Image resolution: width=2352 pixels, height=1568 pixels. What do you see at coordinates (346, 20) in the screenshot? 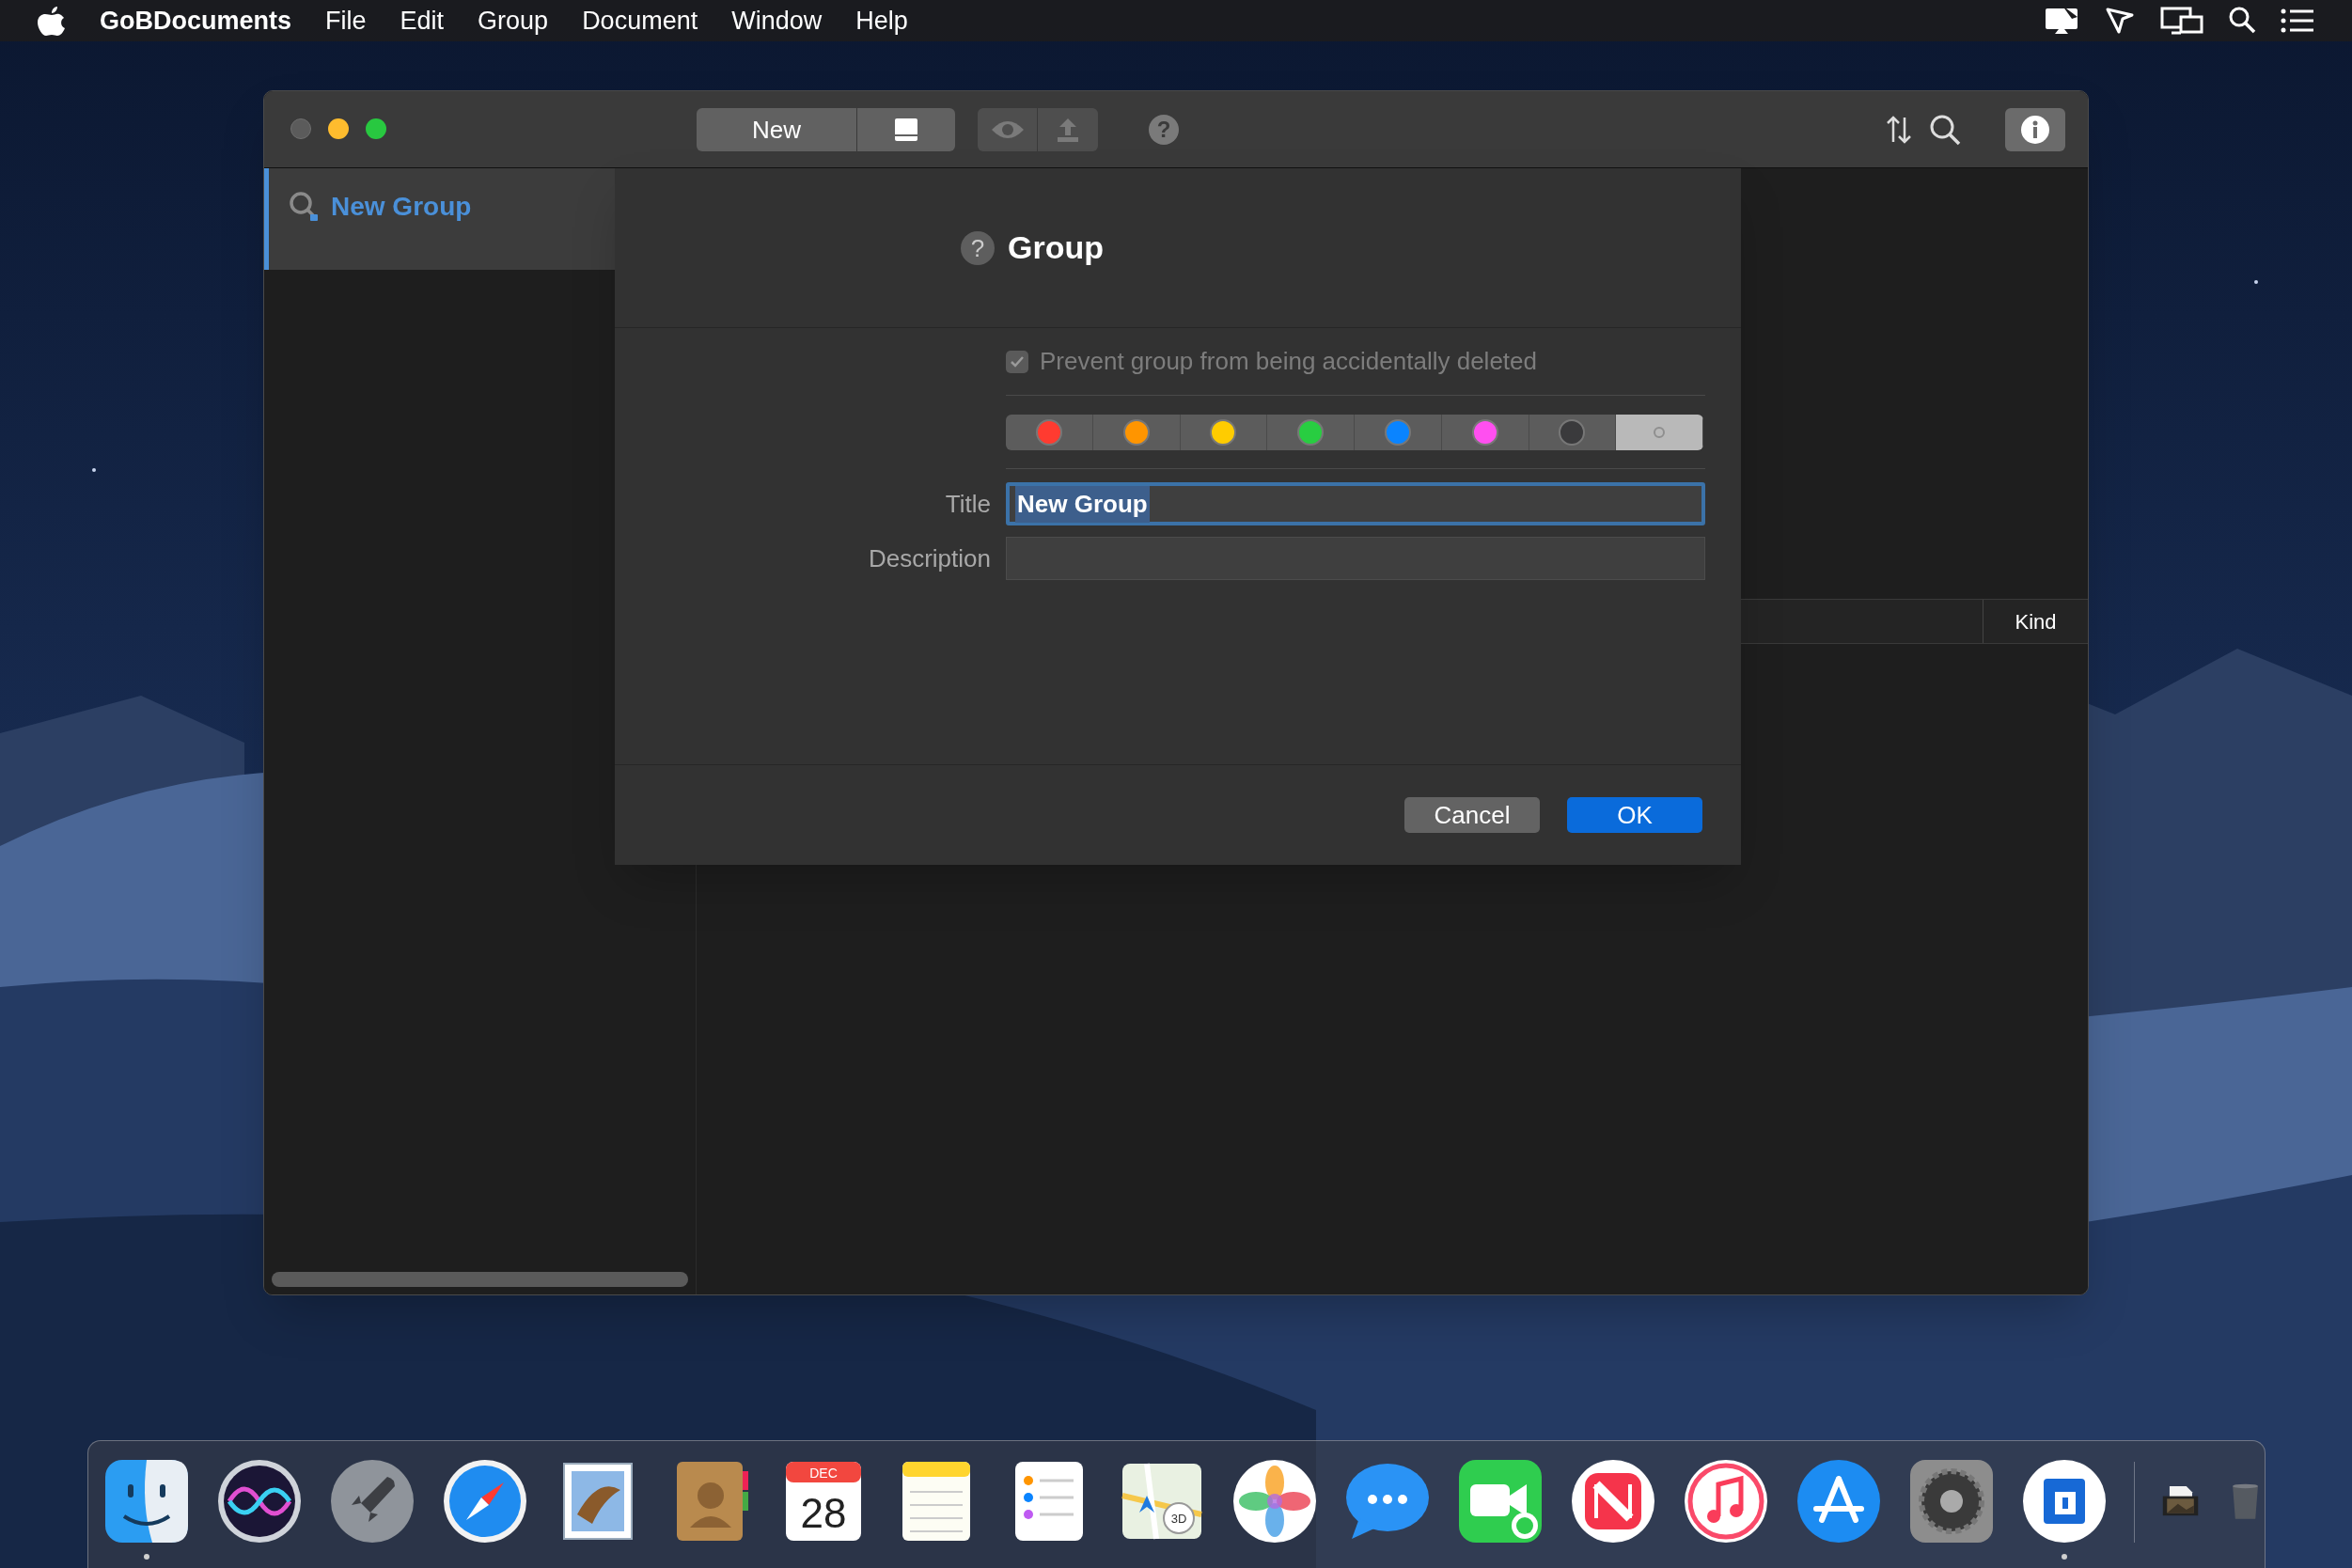
I see `menu-item: File` at bounding box center [346, 20].